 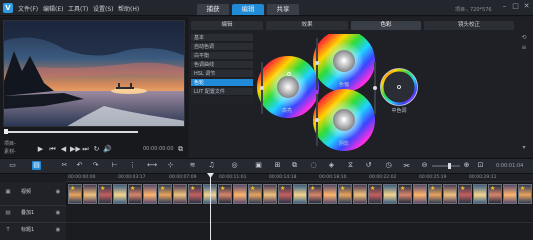 I want to click on zoom-out-icon: ⊖, so click(x=424, y=165).